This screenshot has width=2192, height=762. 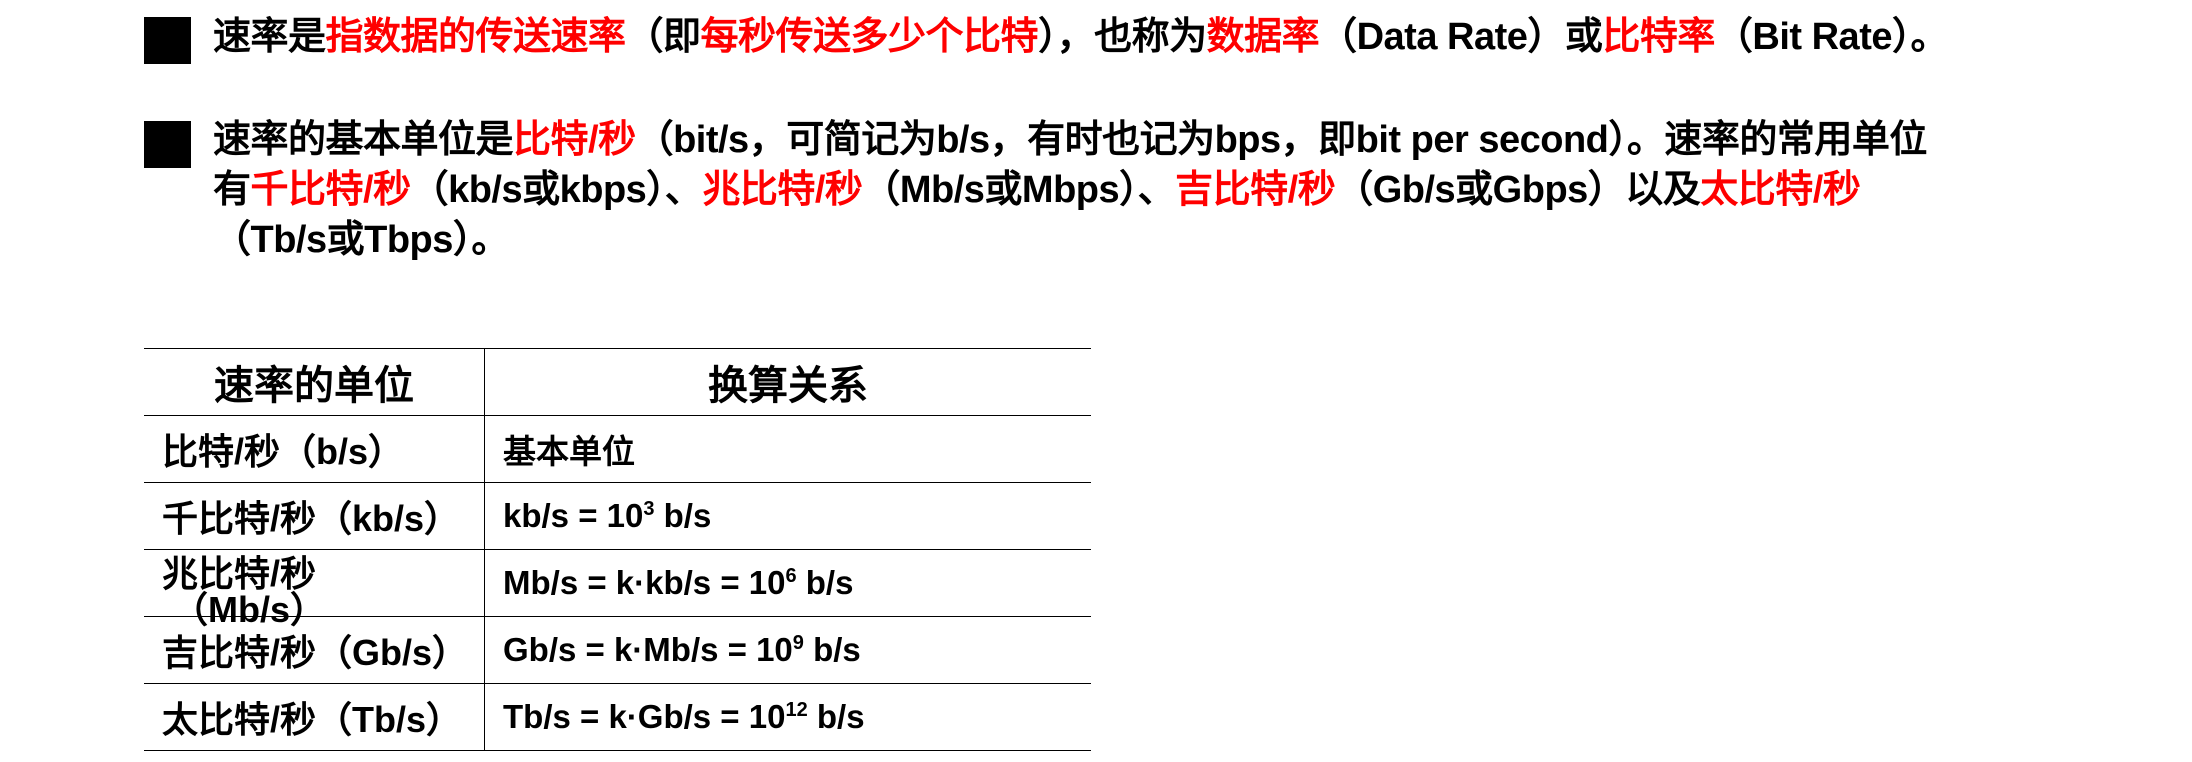 I want to click on conversion-cell: Mb/s = k·kb/s = 106 b/s, so click(x=787, y=583).